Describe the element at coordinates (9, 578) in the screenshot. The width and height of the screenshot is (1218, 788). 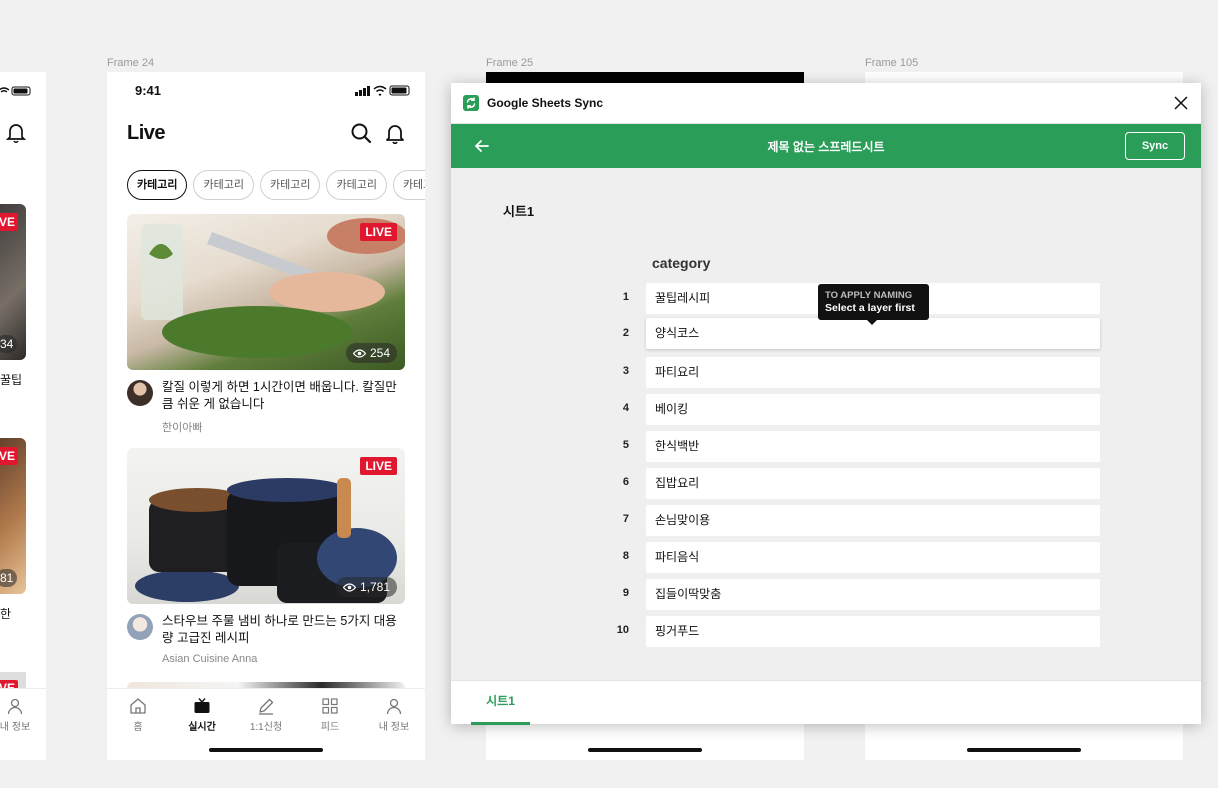
I see `view-count: 81` at that location.